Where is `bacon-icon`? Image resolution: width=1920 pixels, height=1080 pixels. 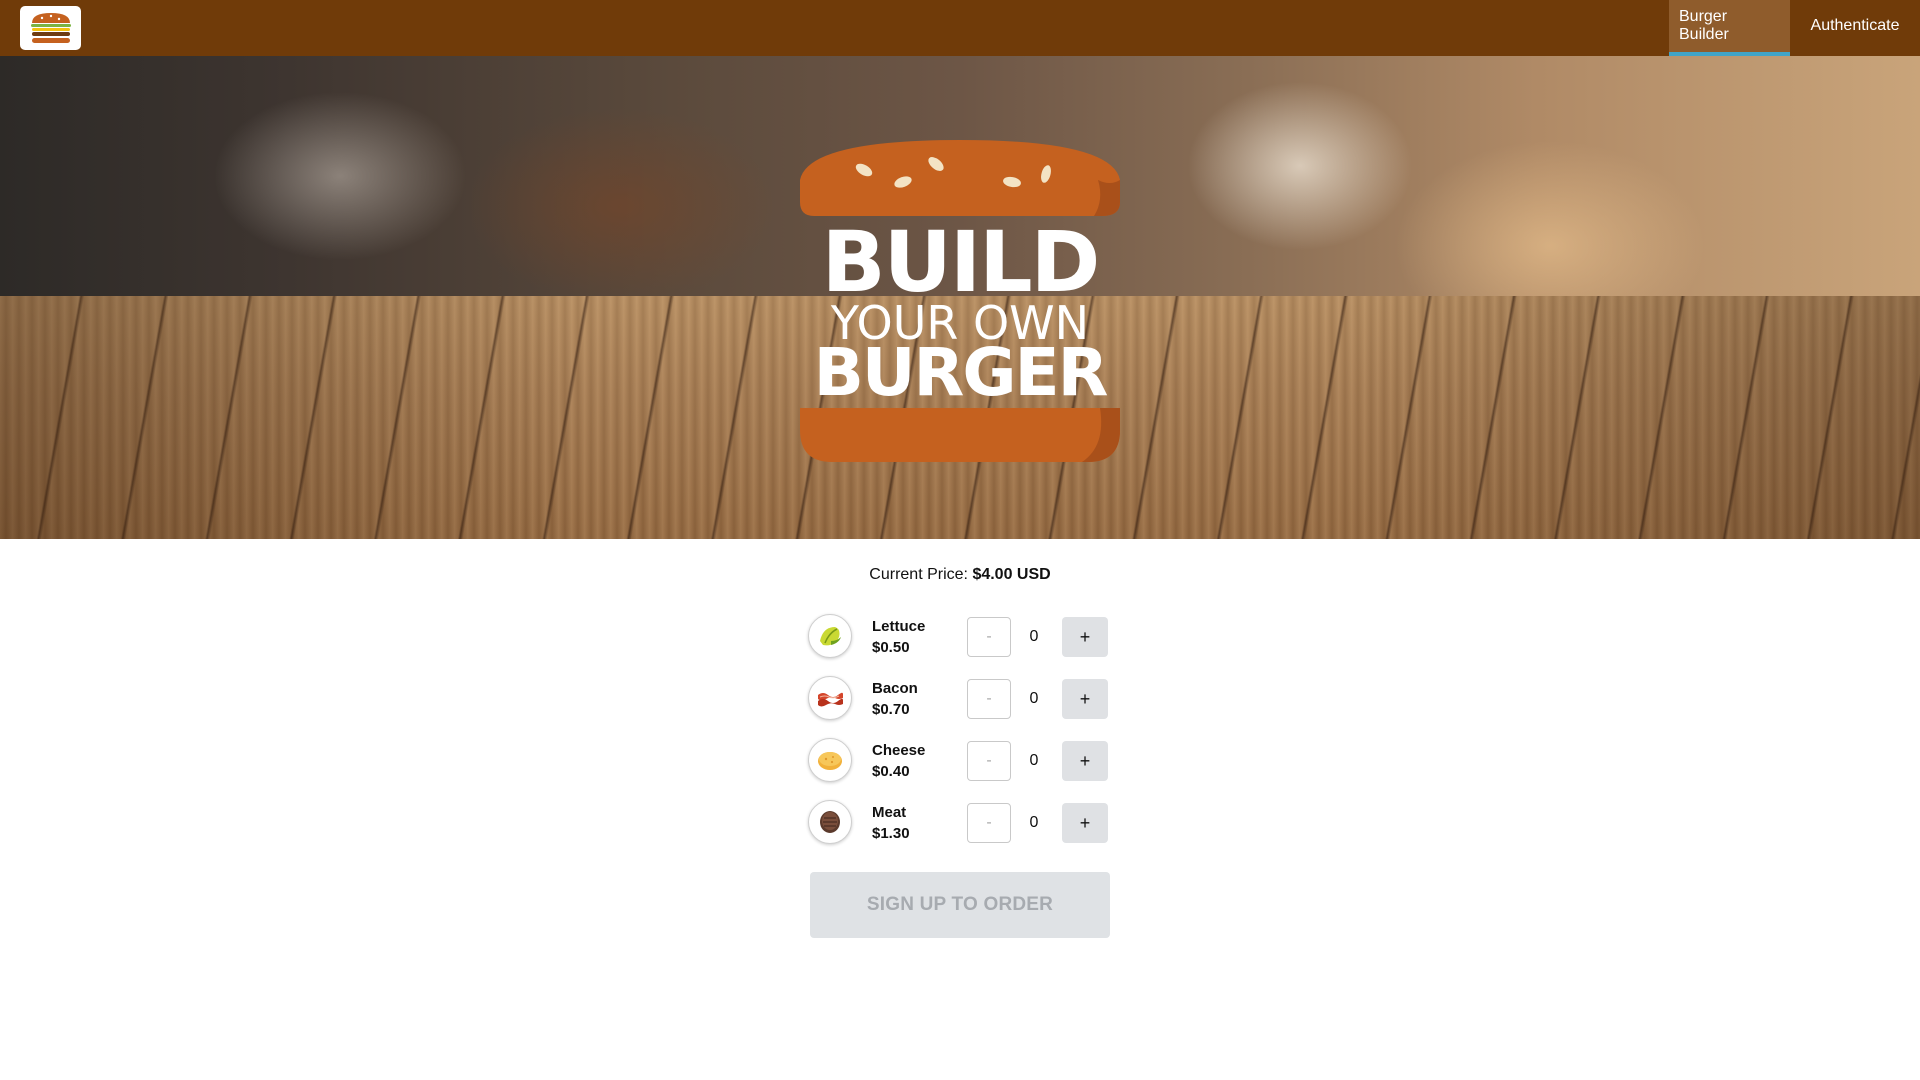 bacon-icon is located at coordinates (830, 698).